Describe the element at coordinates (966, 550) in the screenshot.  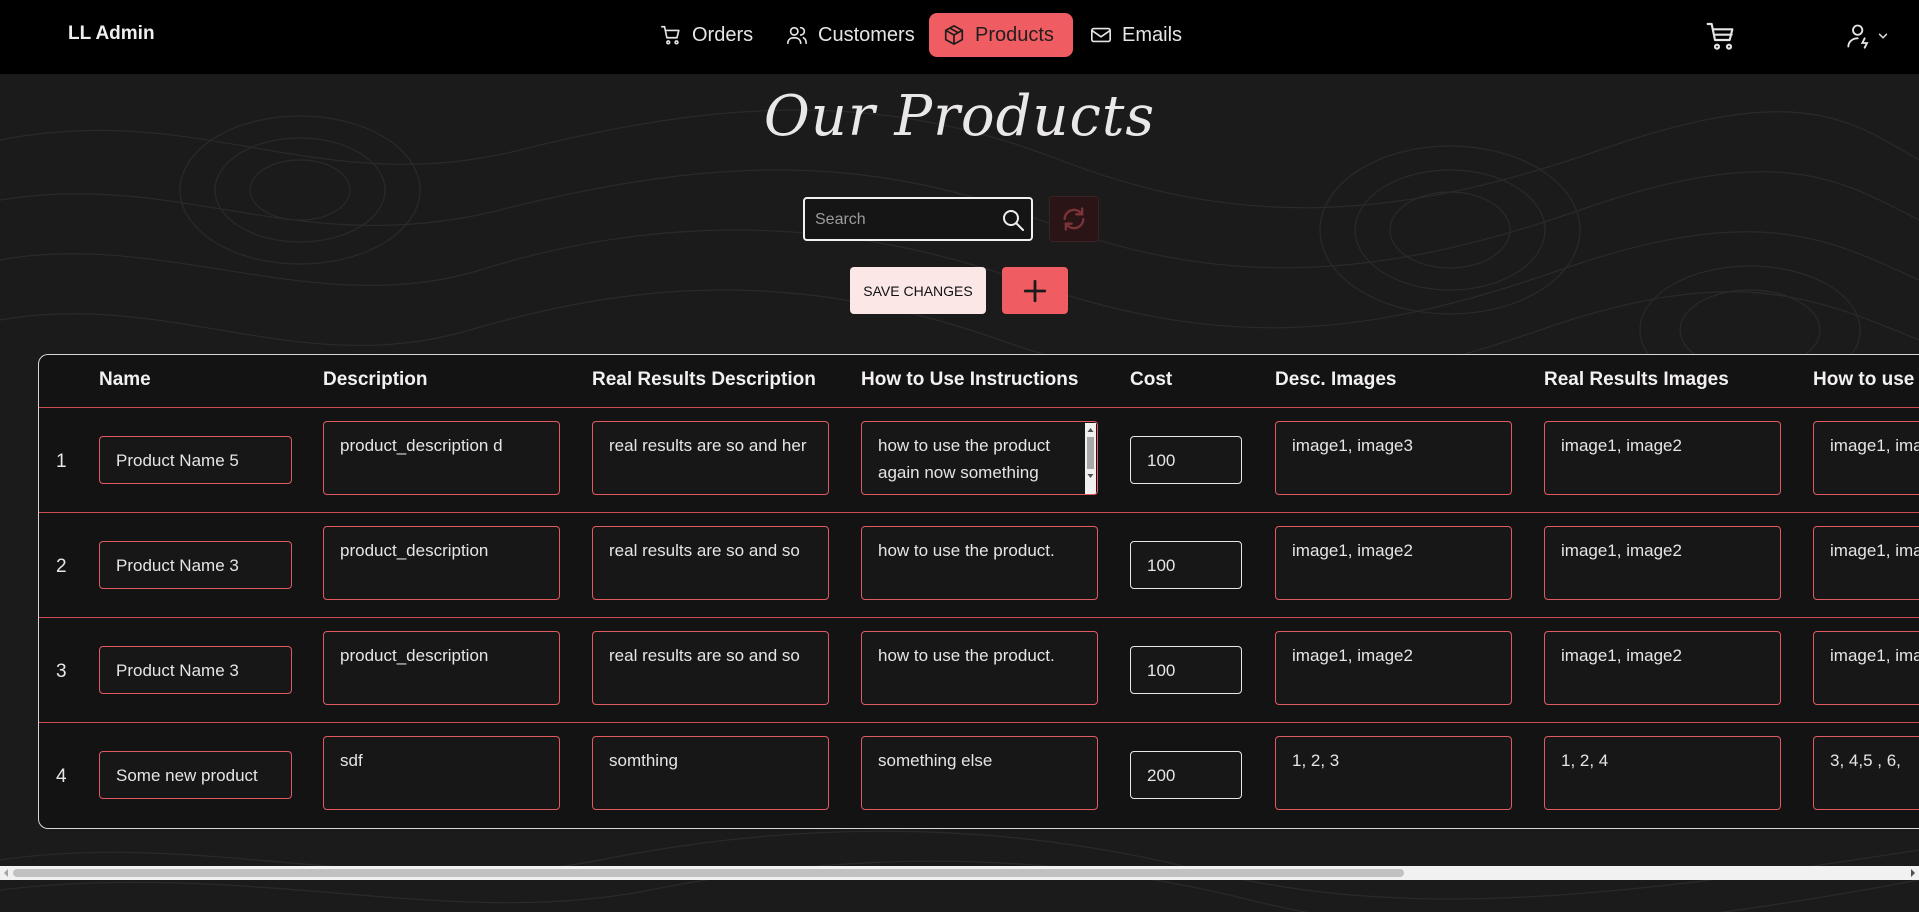
I see `how-to-use-text: how to use the product.` at that location.